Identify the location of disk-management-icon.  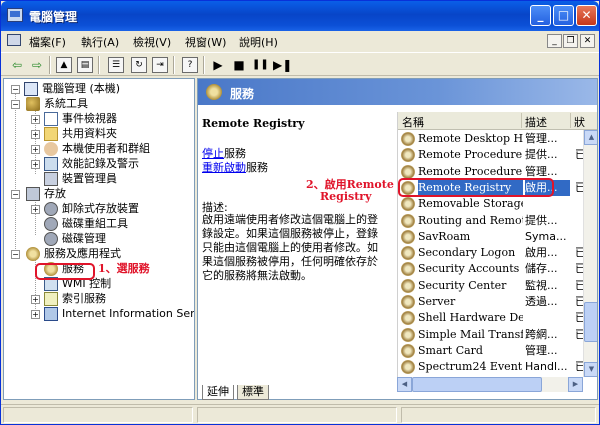
(51, 239).